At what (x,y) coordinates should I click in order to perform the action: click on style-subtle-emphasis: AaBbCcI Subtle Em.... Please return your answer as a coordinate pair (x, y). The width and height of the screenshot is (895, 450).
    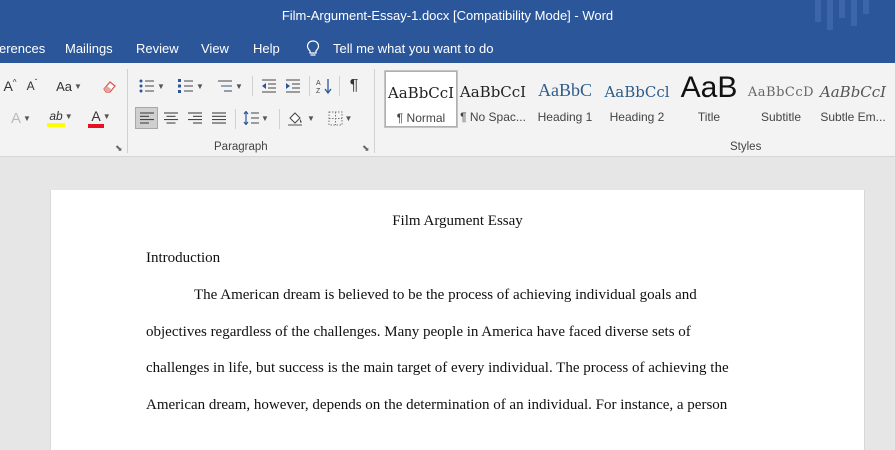
    Looking at the image, I should click on (853, 99).